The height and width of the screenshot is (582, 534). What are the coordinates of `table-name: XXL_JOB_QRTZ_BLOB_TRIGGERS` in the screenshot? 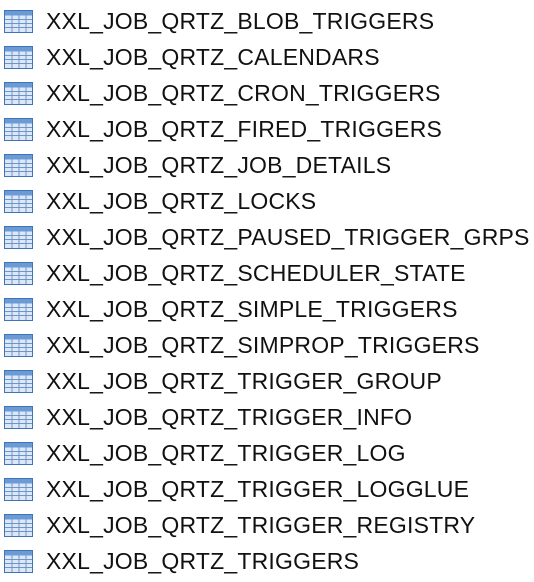 It's located at (240, 20).